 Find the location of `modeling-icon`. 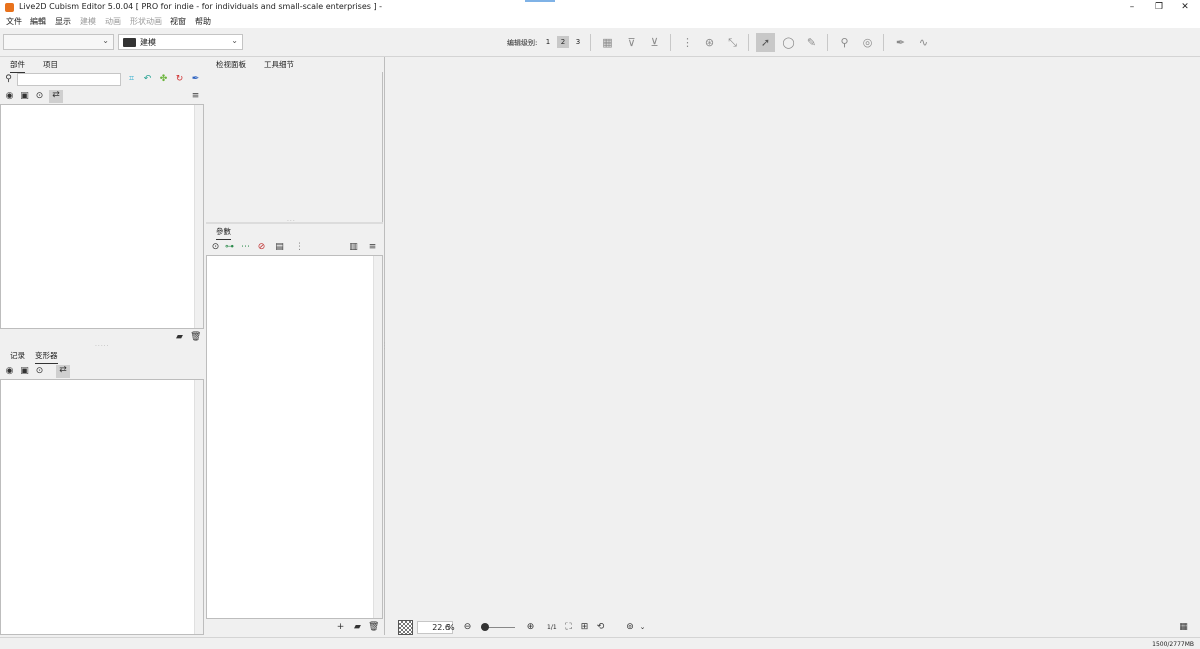

modeling-icon is located at coordinates (129, 42).